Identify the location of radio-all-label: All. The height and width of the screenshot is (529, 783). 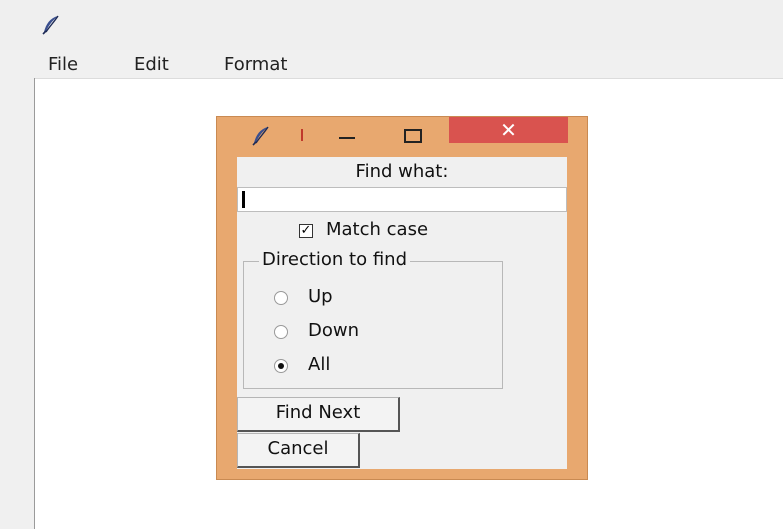
(319, 364).